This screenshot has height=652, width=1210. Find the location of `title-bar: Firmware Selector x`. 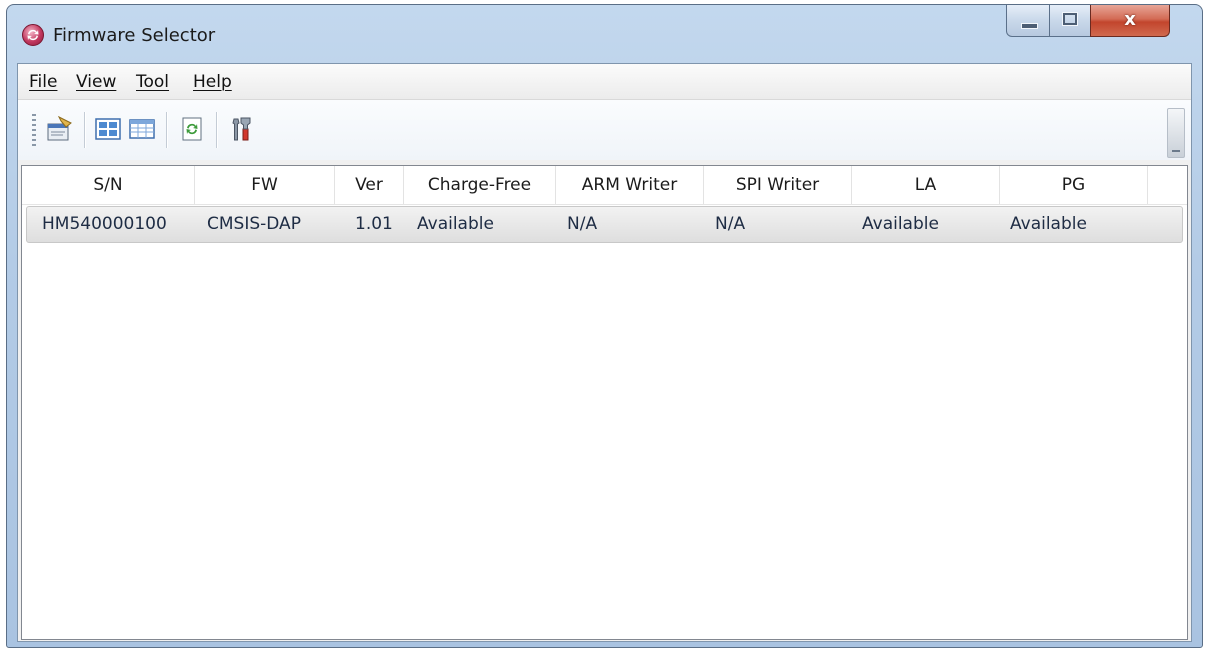

title-bar: Firmware Selector x is located at coordinates (604, 34).